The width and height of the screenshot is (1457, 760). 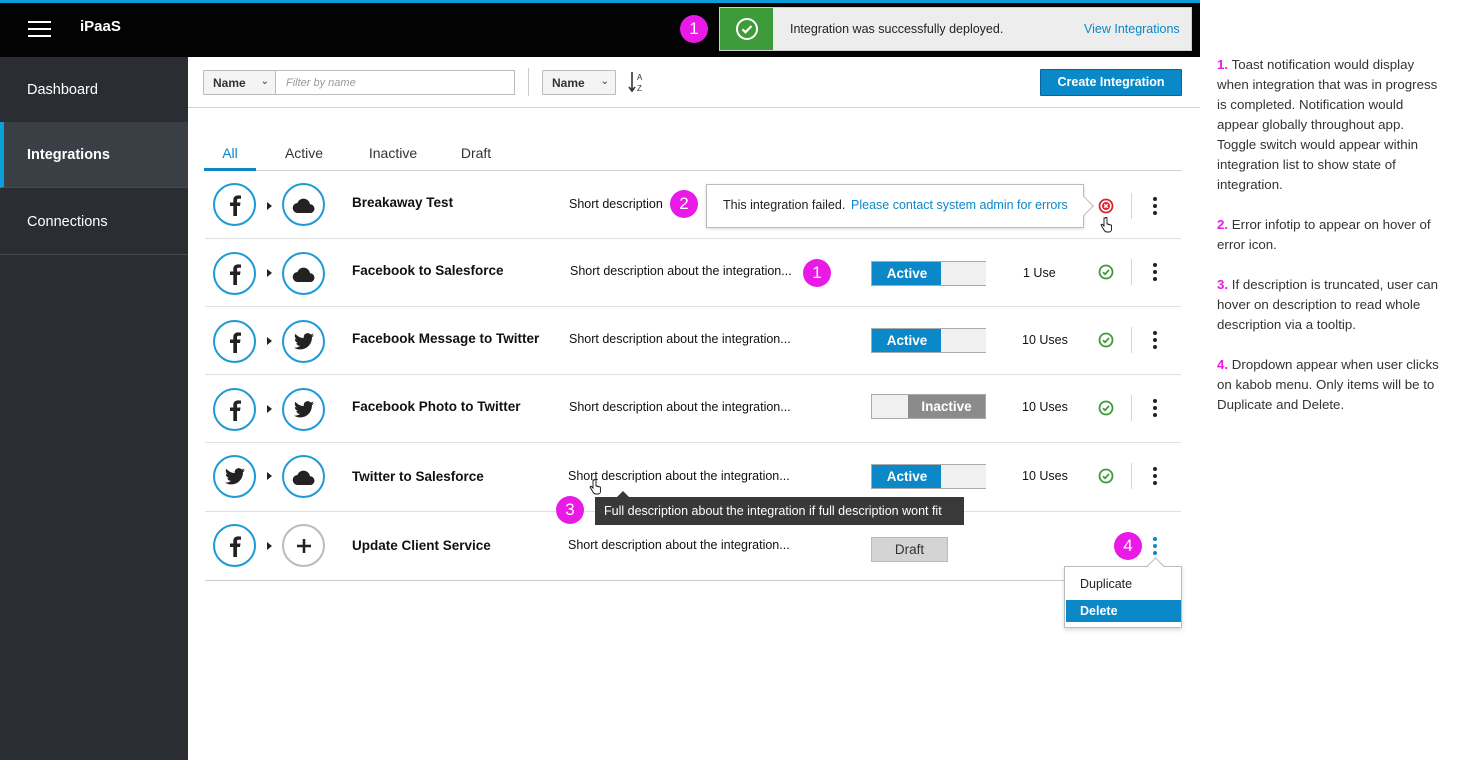 I want to click on sidebar-item-integrations: Integrations, so click(x=94, y=155).